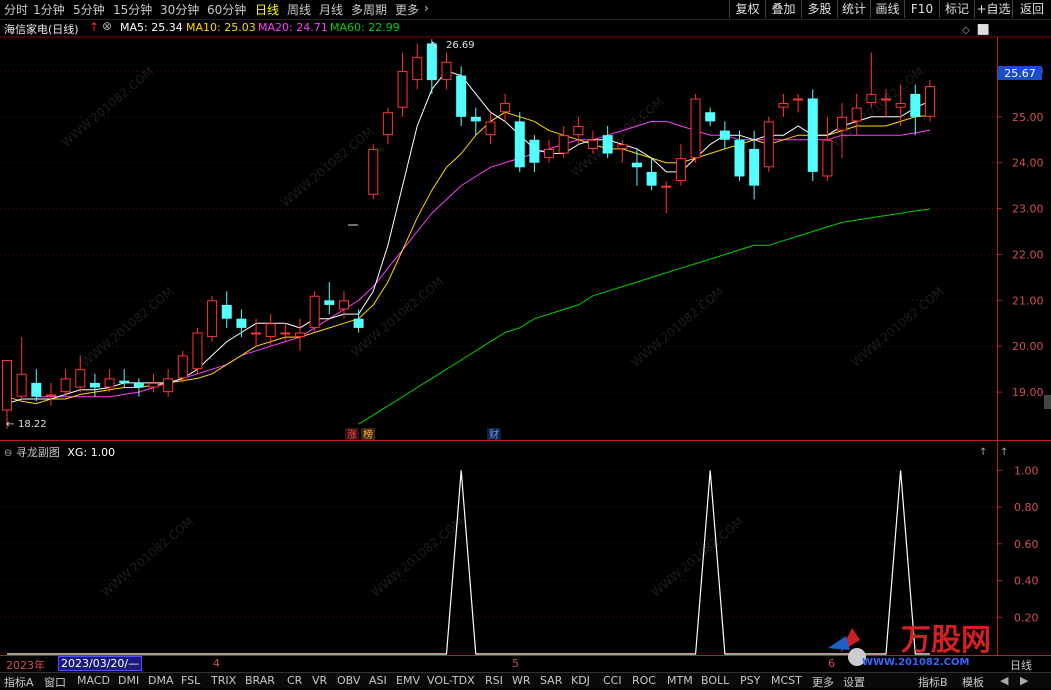  What do you see at coordinates (378, 680) in the screenshot?
I see `tab-asi: ASI` at bounding box center [378, 680].